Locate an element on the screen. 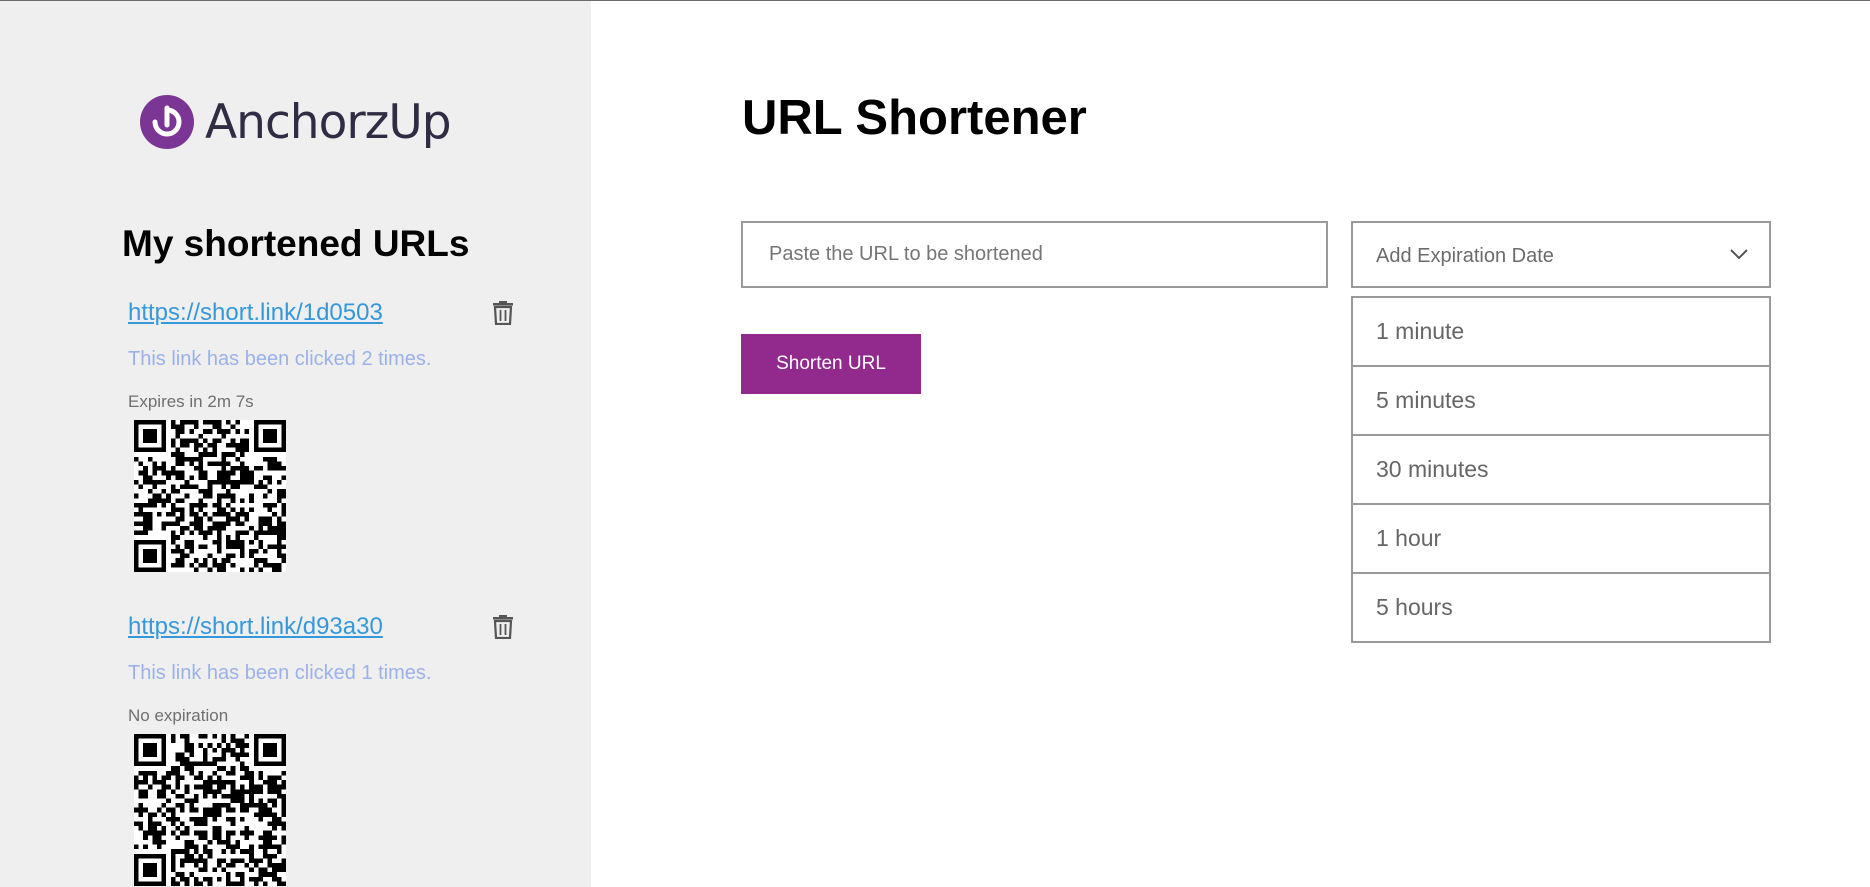 This screenshot has height=887, width=1870. anchor-logo-icon is located at coordinates (167, 122).